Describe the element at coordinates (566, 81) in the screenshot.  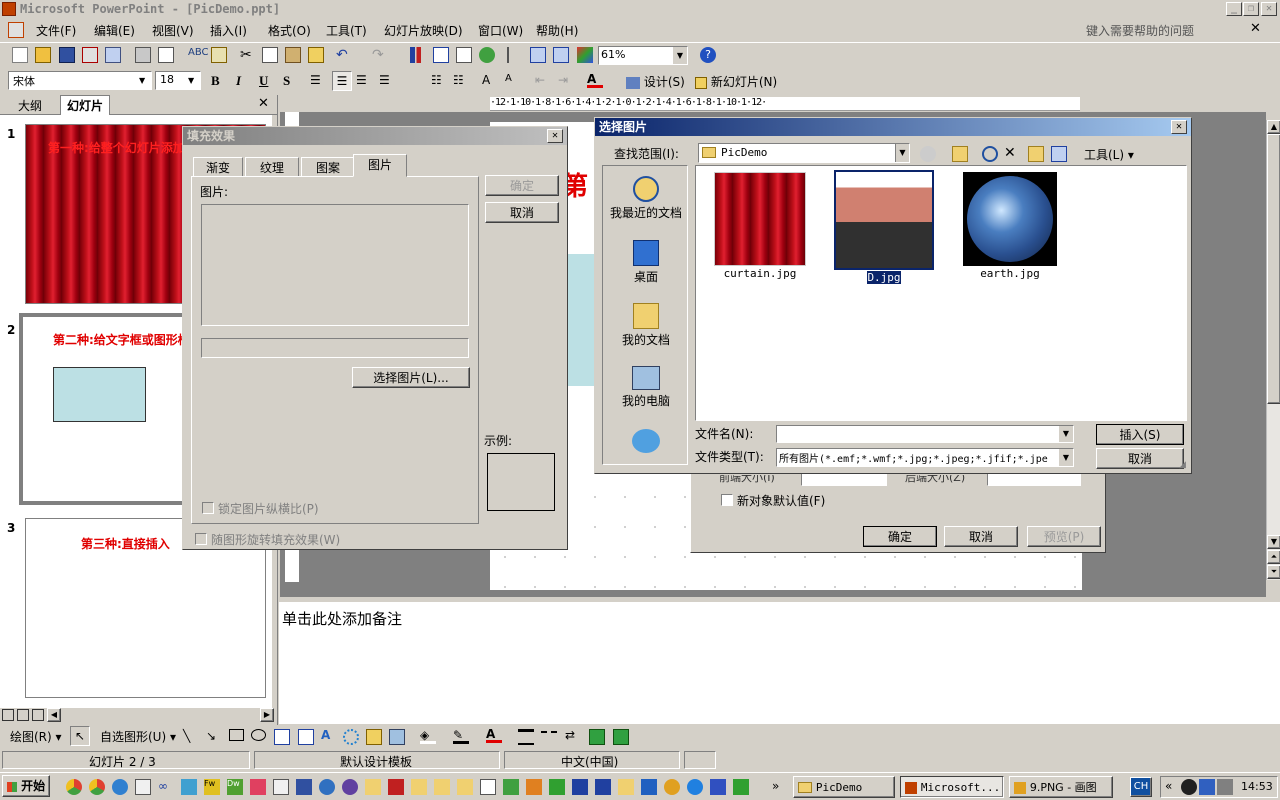
I see `increase-indent-icon: ⇥` at that location.